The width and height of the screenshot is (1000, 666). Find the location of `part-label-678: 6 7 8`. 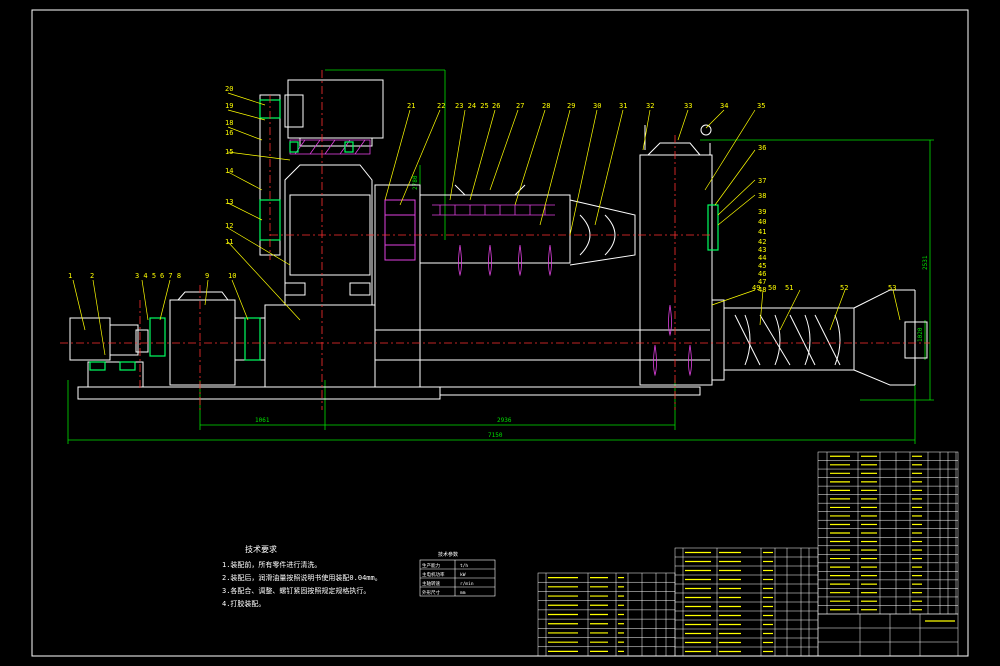

part-label-678: 6 7 8 is located at coordinates (170, 276).